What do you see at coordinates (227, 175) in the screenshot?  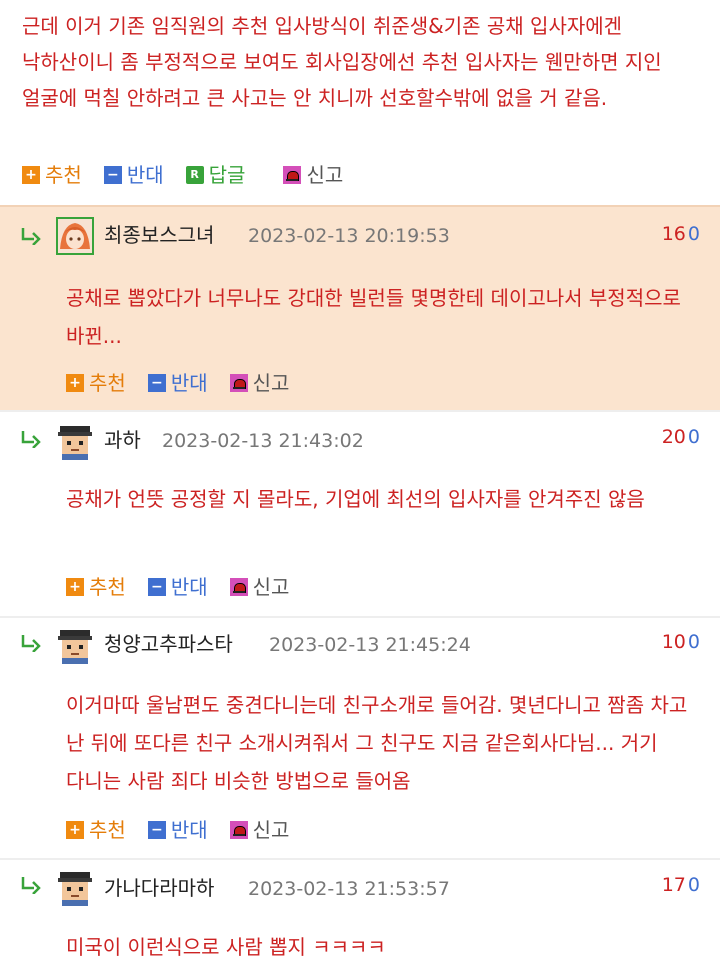 I see `reply-label: 답글` at bounding box center [227, 175].